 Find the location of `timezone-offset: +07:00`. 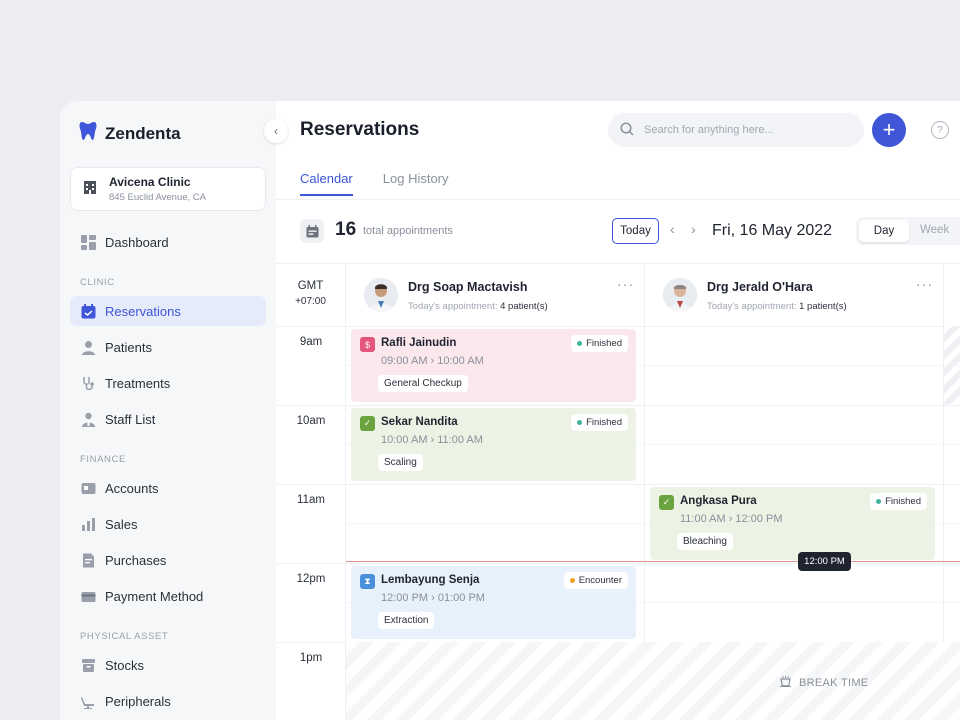

timezone-offset: +07:00 is located at coordinates (310, 301).